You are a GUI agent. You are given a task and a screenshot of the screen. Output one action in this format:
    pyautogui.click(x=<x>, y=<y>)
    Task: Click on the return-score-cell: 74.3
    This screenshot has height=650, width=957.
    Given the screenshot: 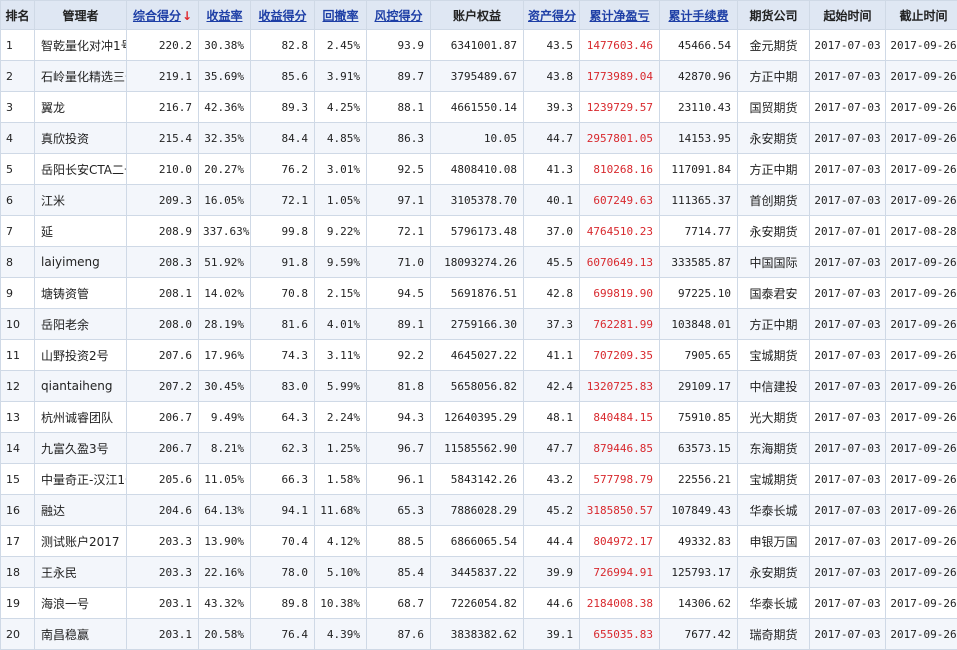 What is the action you would take?
    pyautogui.click(x=283, y=355)
    